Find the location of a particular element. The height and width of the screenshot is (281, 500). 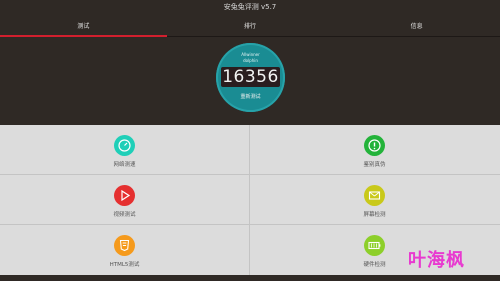

test-authenticity: 鉴别真伪 is located at coordinates (374, 149).